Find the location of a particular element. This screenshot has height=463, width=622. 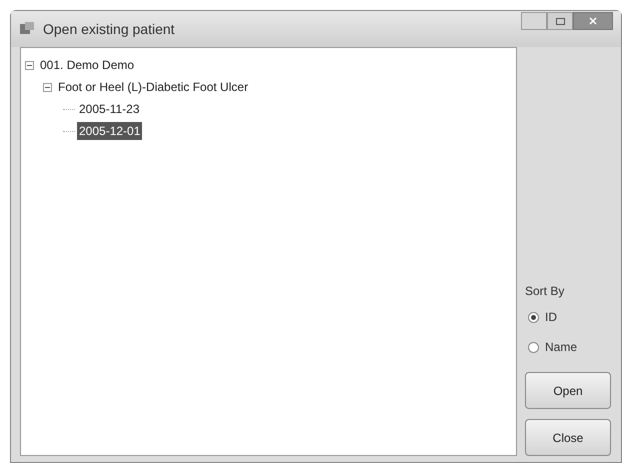

window-title: Open existing patient is located at coordinates (109, 29).